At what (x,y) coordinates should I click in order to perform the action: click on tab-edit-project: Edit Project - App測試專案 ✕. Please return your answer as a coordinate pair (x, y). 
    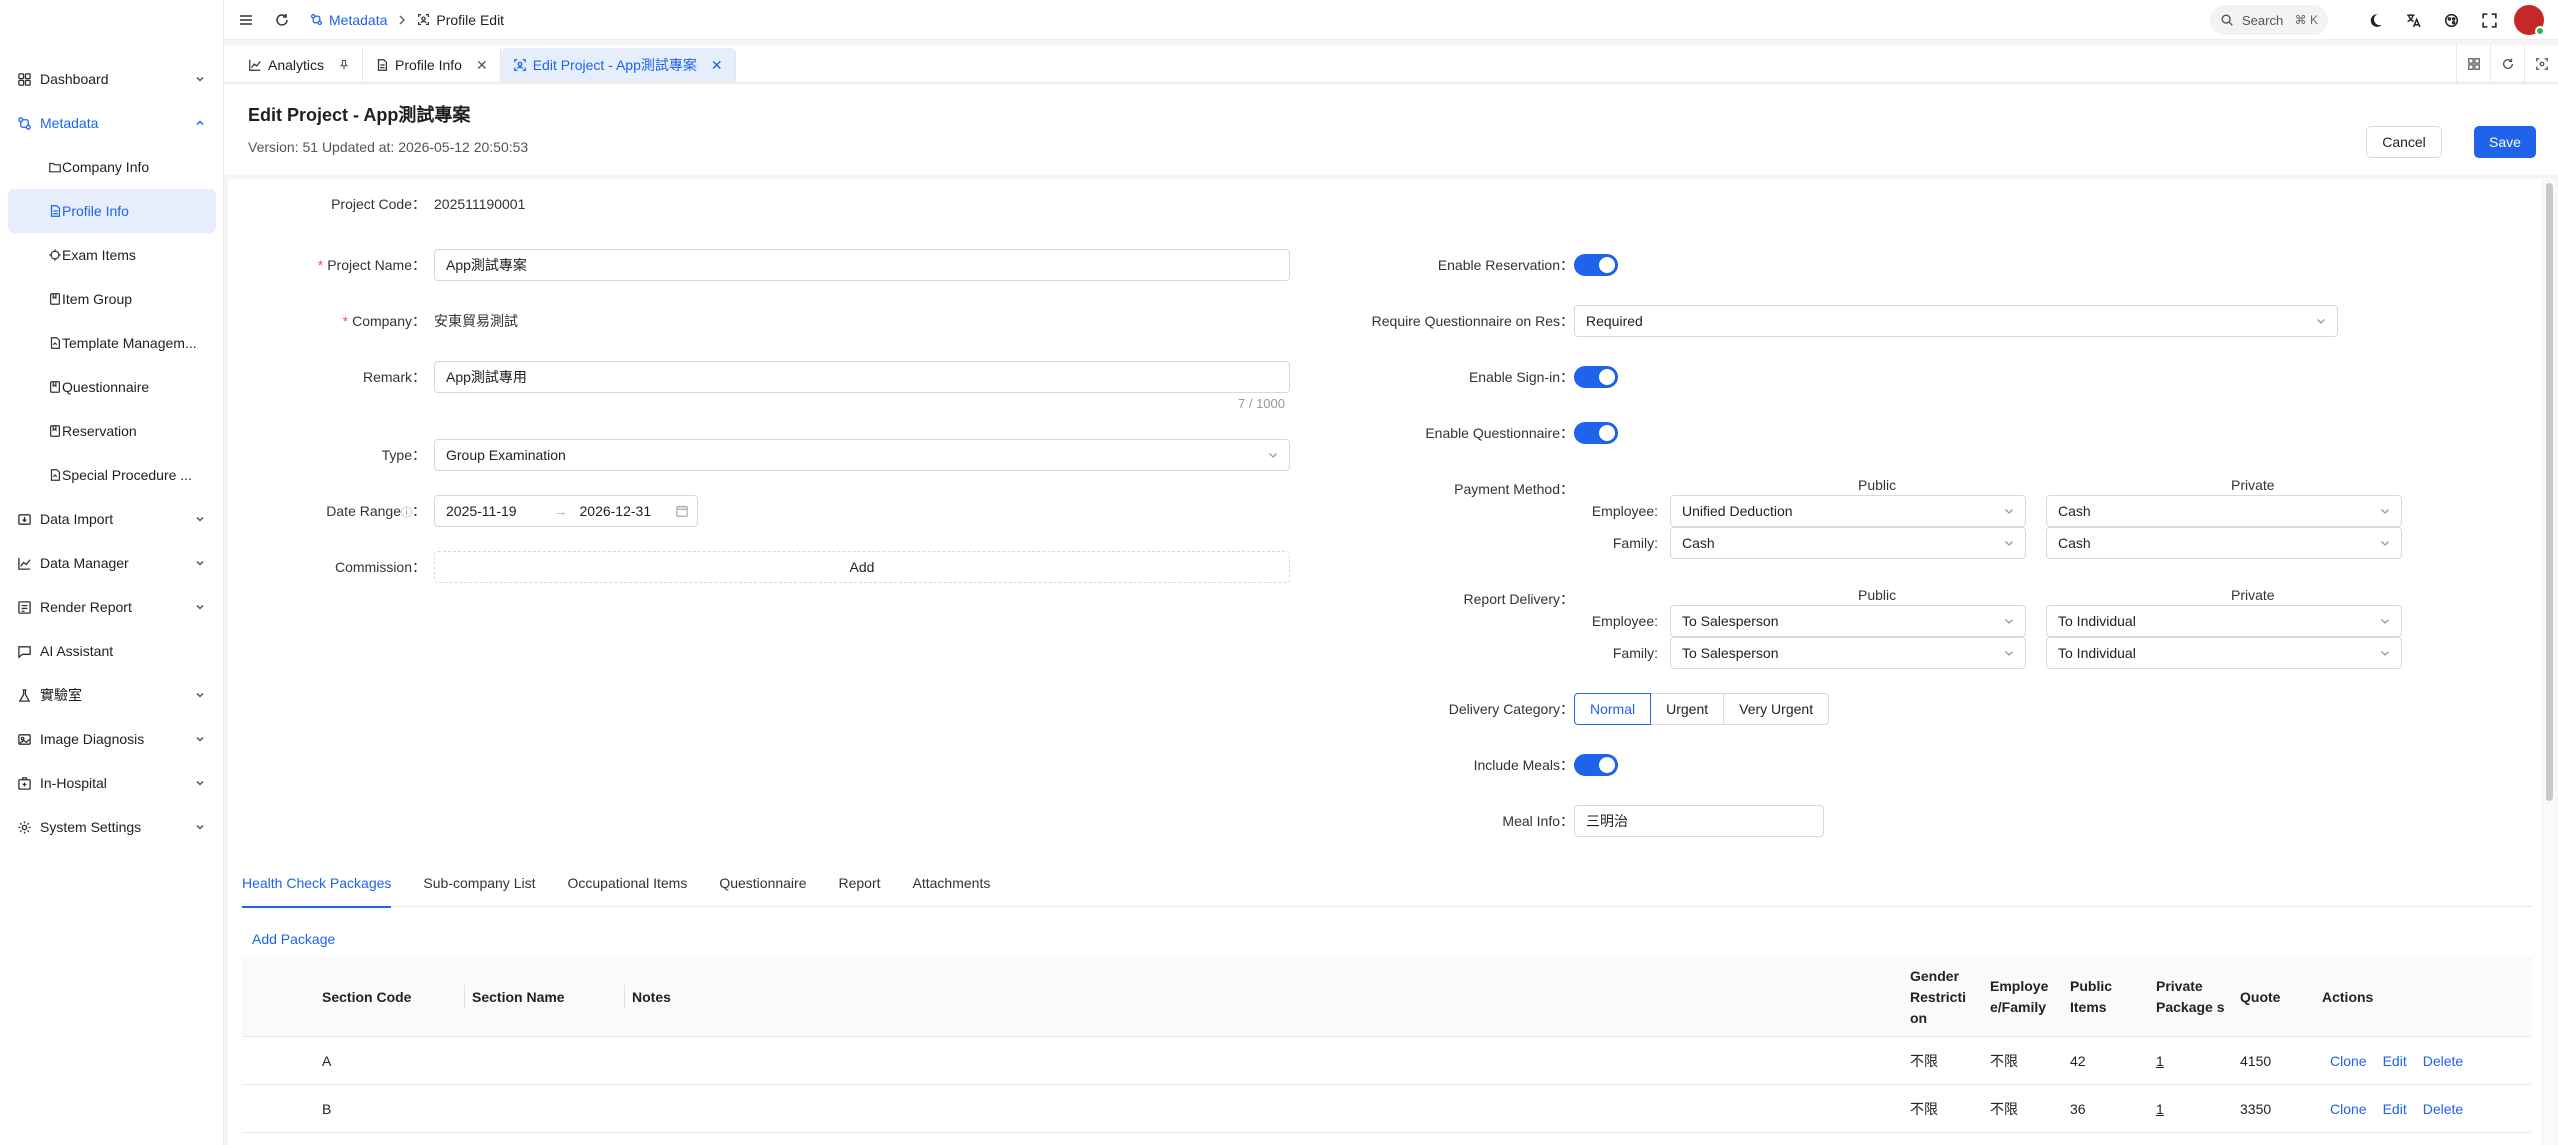
    Looking at the image, I should click on (618, 65).